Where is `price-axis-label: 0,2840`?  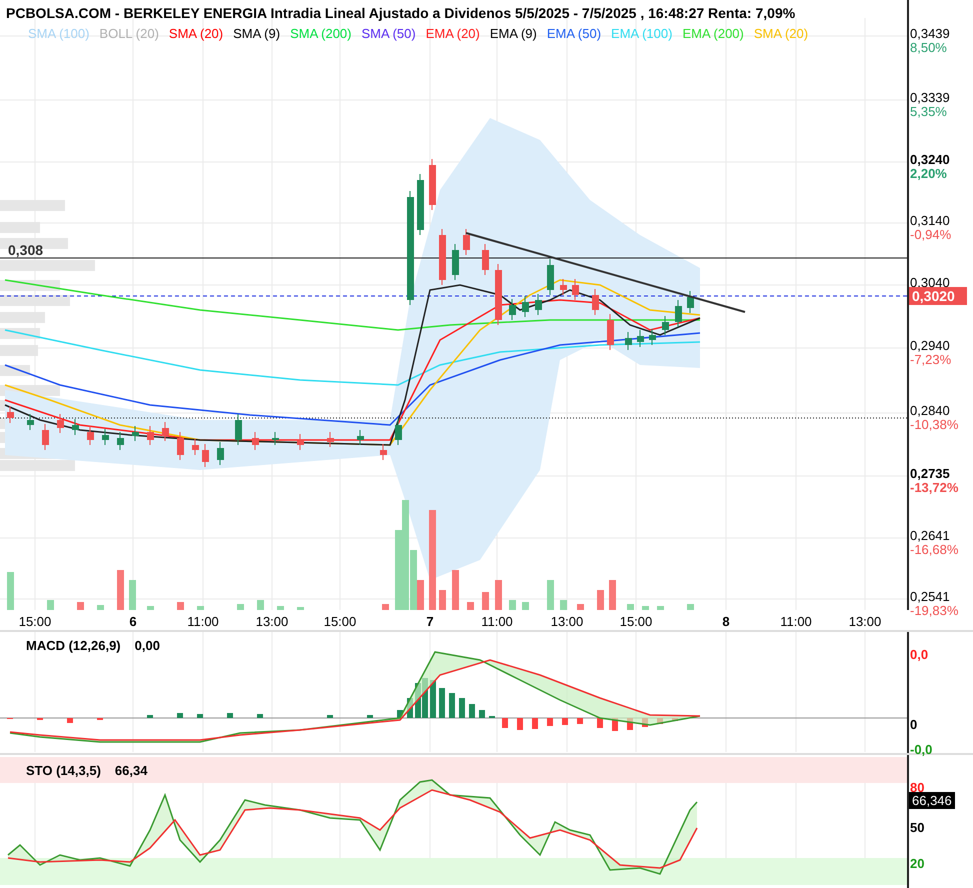
price-axis-label: 0,2840 is located at coordinates (930, 411).